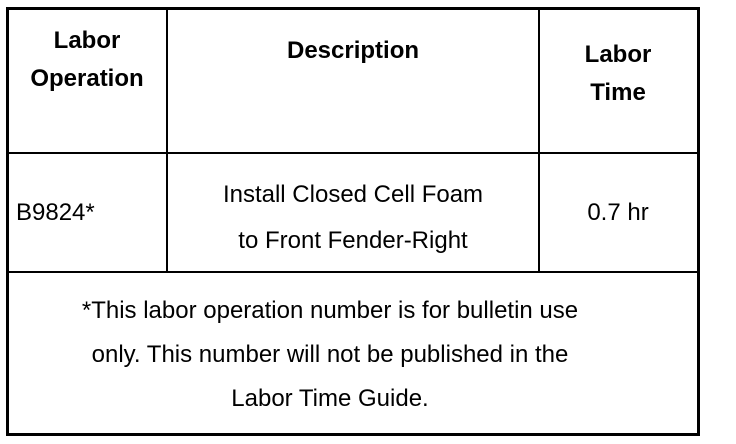 The image size is (736, 444). I want to click on header-labor-operation: Labor Operation, so click(87, 59).